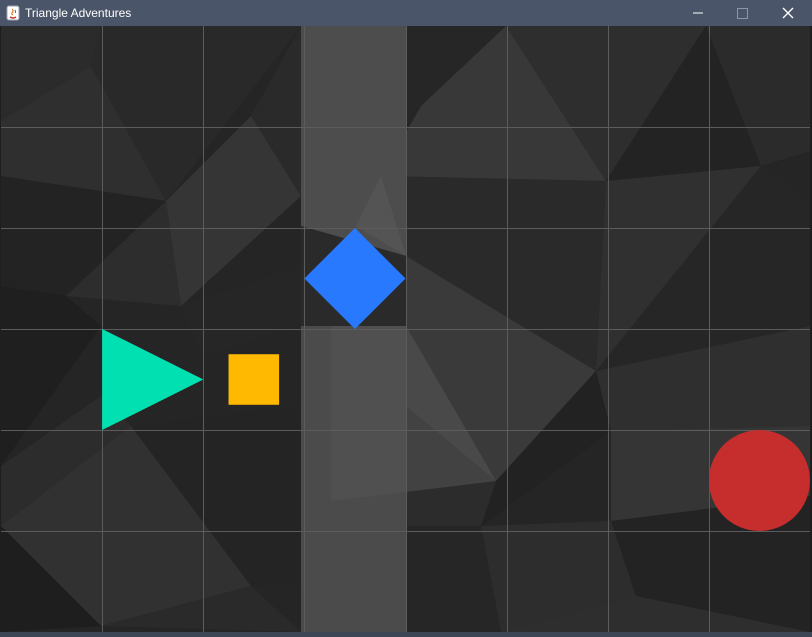 Image resolution: width=812 pixels, height=637 pixels. I want to click on minimize-icon, so click(698, 13).